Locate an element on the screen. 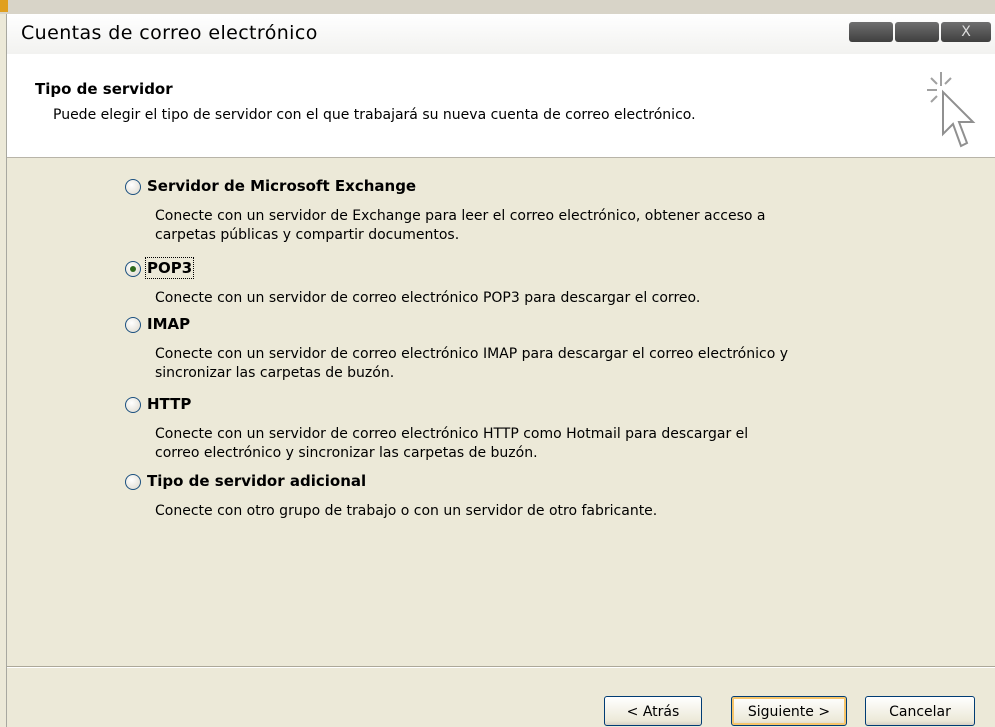 Image resolution: width=995 pixels, height=727 pixels. window-title: Cuentas de correo electrónico is located at coordinates (169, 33).